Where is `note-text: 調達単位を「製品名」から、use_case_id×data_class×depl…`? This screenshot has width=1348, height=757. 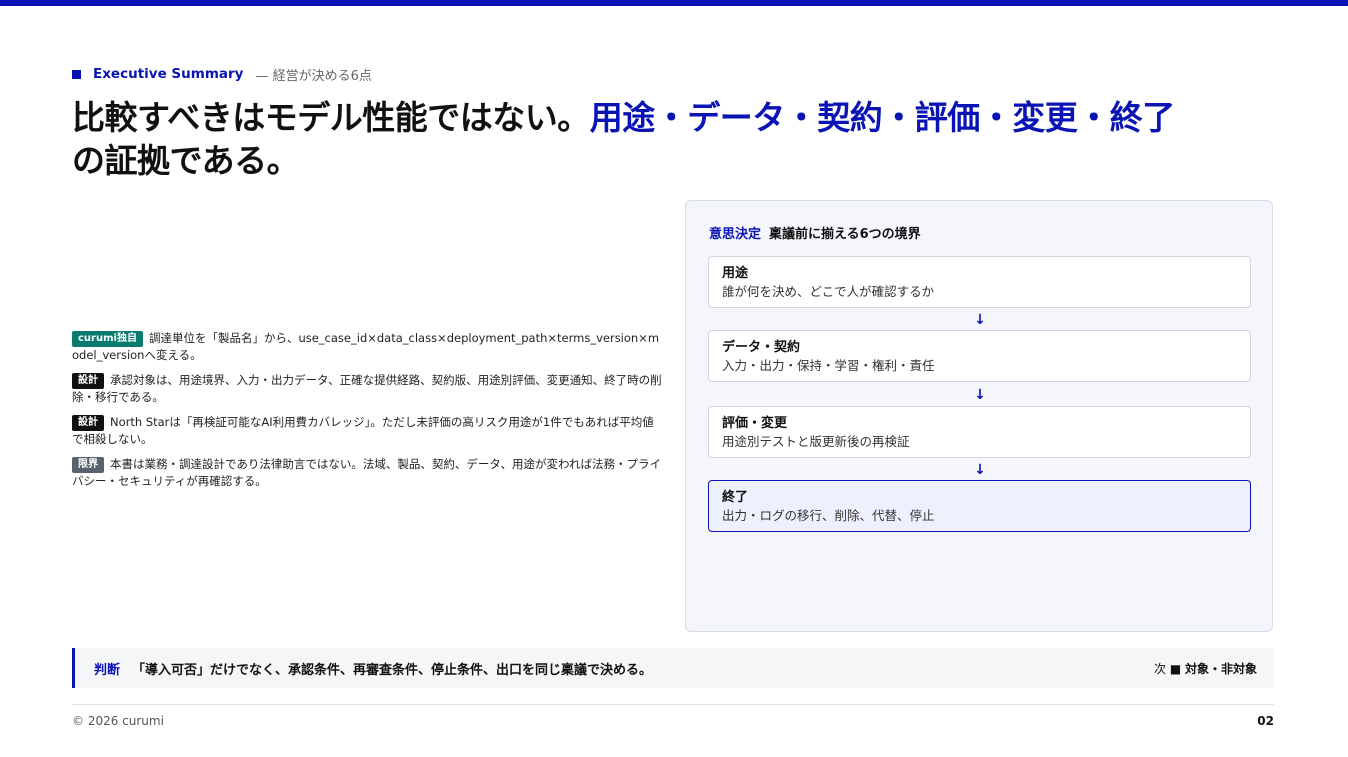
note-text: 調達単位を「製品名」から、use_case_id×data_class×depl… is located at coordinates (366, 346).